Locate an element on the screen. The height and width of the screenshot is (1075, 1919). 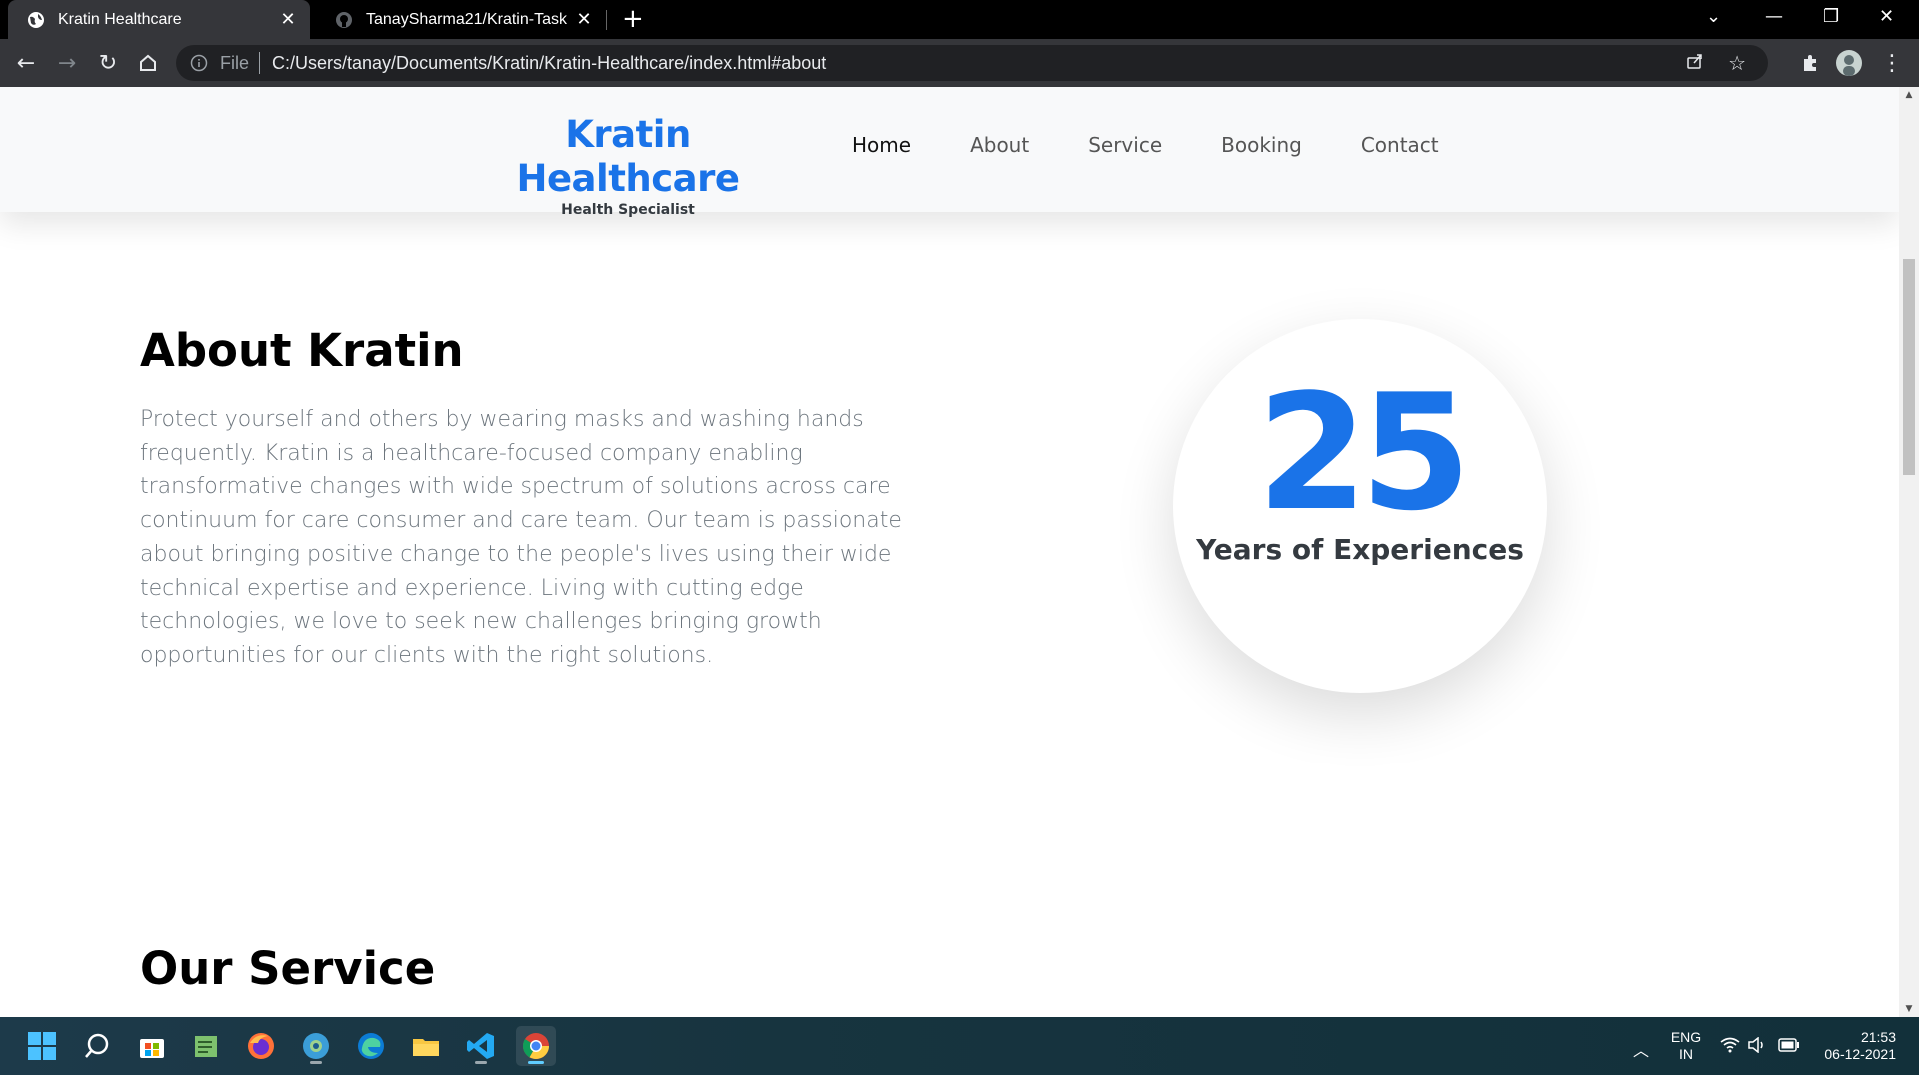
language-code: ENG is located at coordinates (1686, 1037).